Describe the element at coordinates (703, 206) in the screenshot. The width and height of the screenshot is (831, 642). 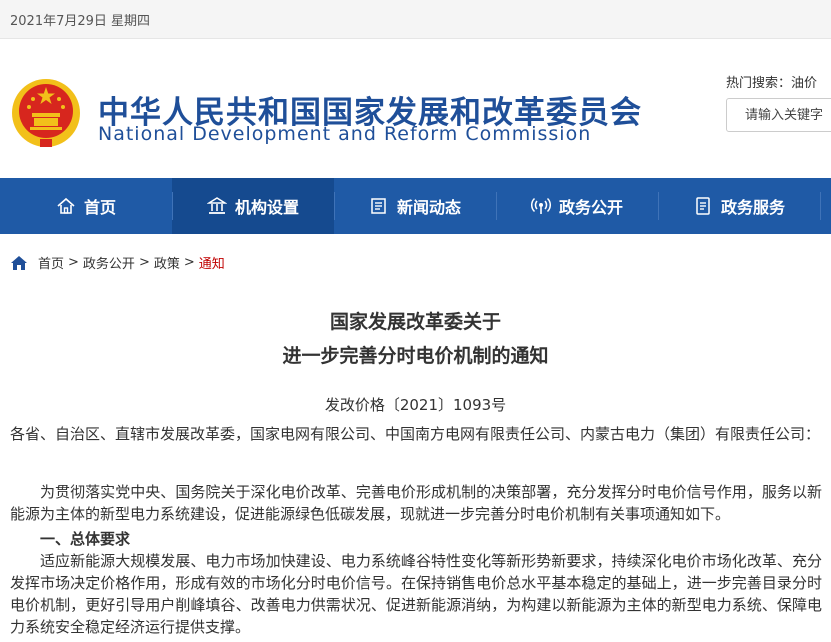
I see `document-icon` at that location.